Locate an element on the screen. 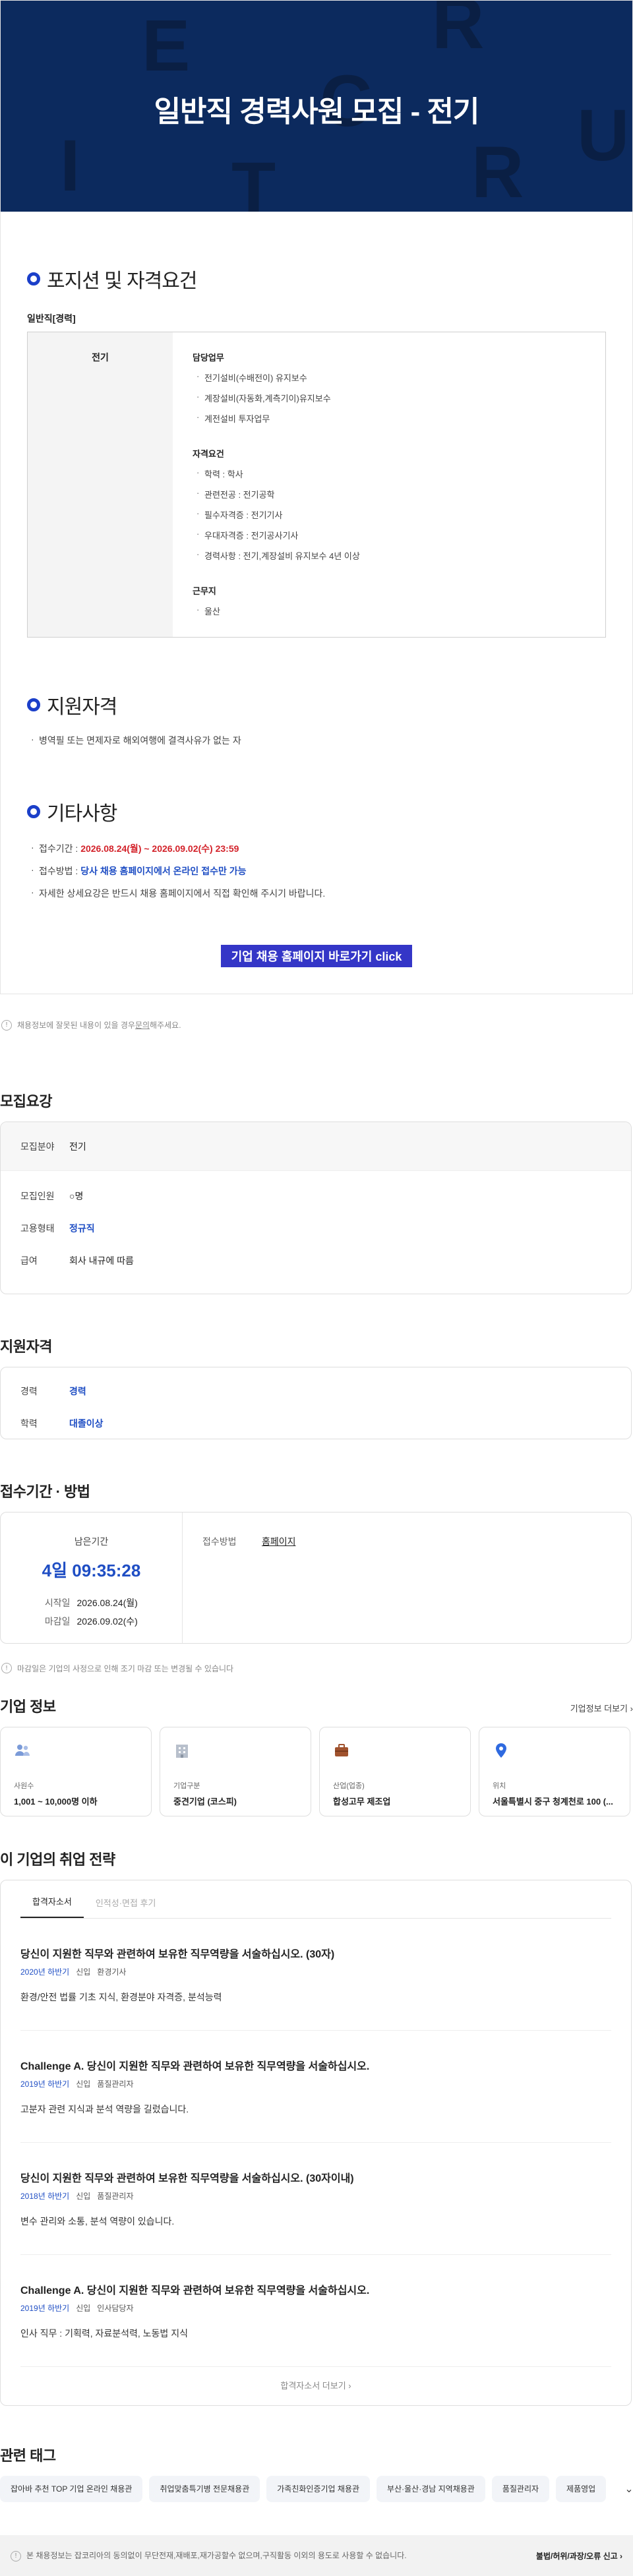  deco-letter: I is located at coordinates (70, 165).